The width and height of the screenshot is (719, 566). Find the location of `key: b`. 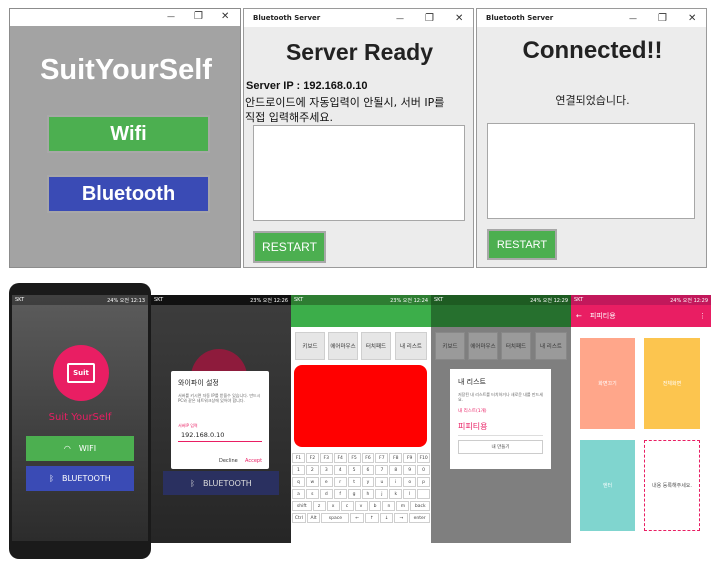

key: b is located at coordinates (375, 506).